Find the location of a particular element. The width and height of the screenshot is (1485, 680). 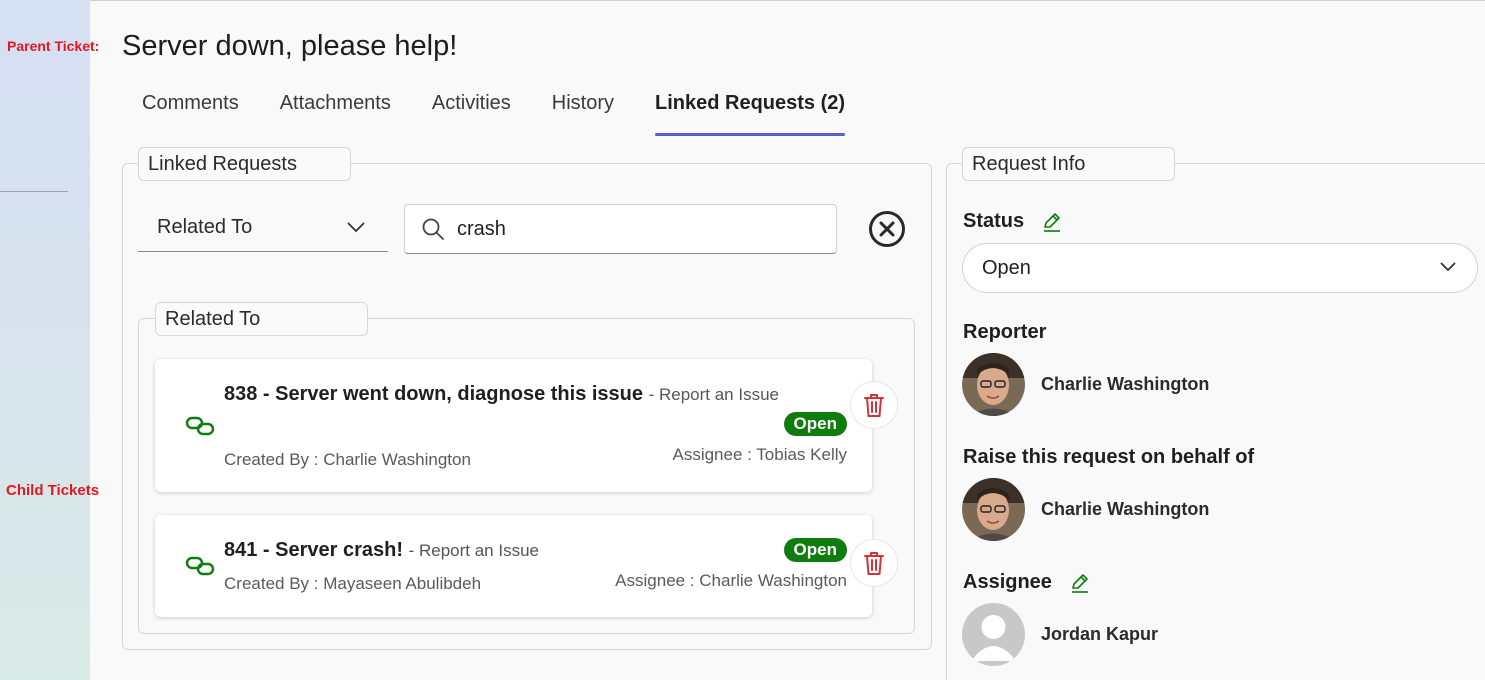

page-title: Server down, please help! is located at coordinates (290, 46).